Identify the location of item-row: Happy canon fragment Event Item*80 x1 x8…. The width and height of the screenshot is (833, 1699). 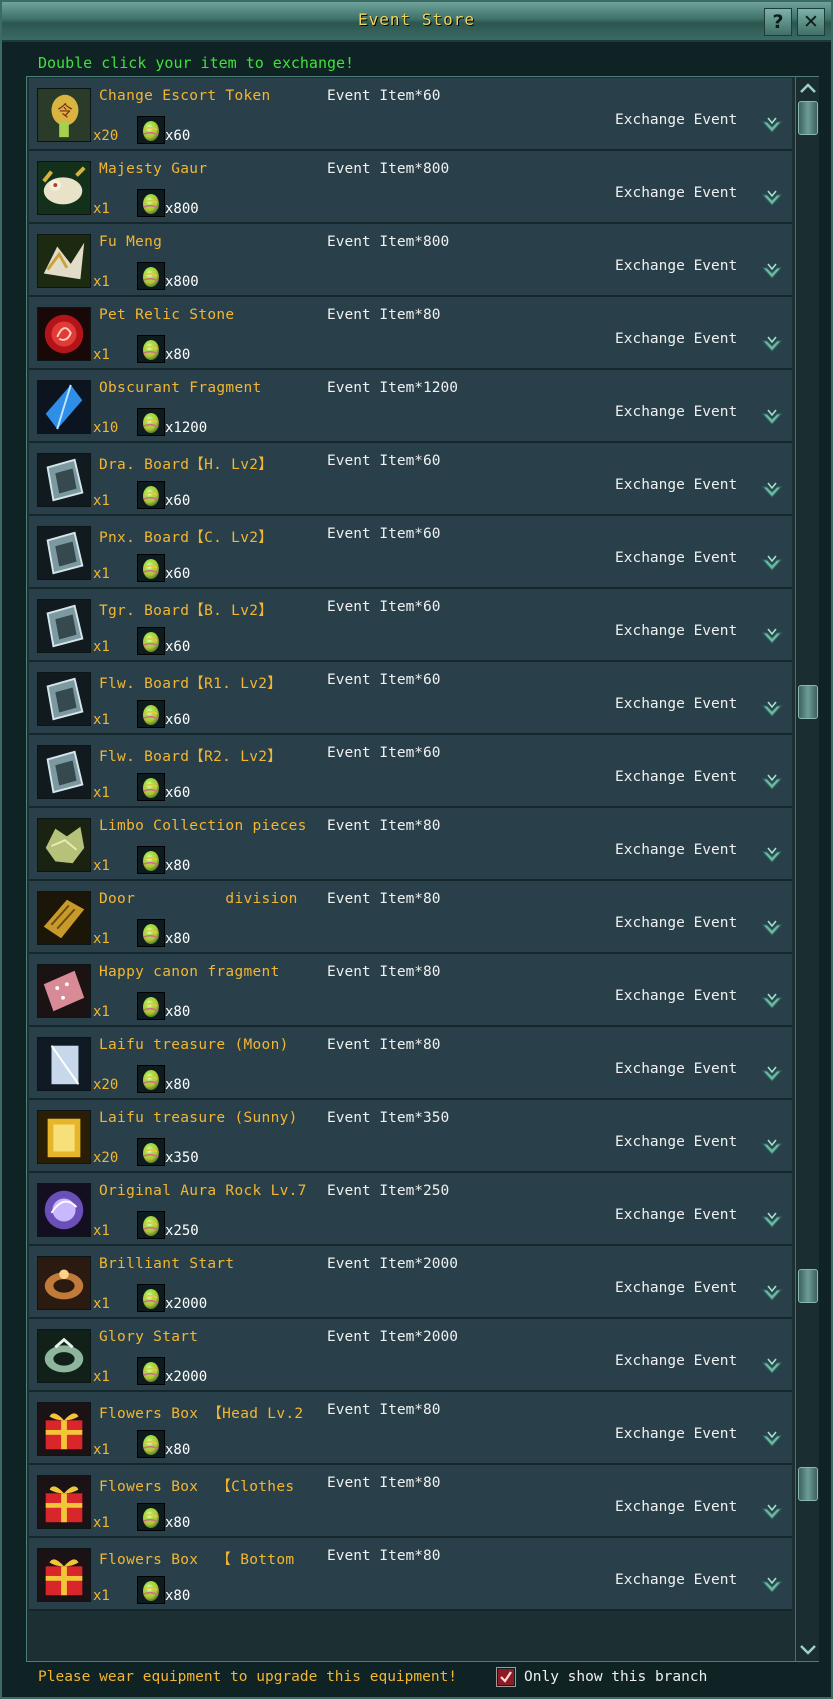
(410, 990).